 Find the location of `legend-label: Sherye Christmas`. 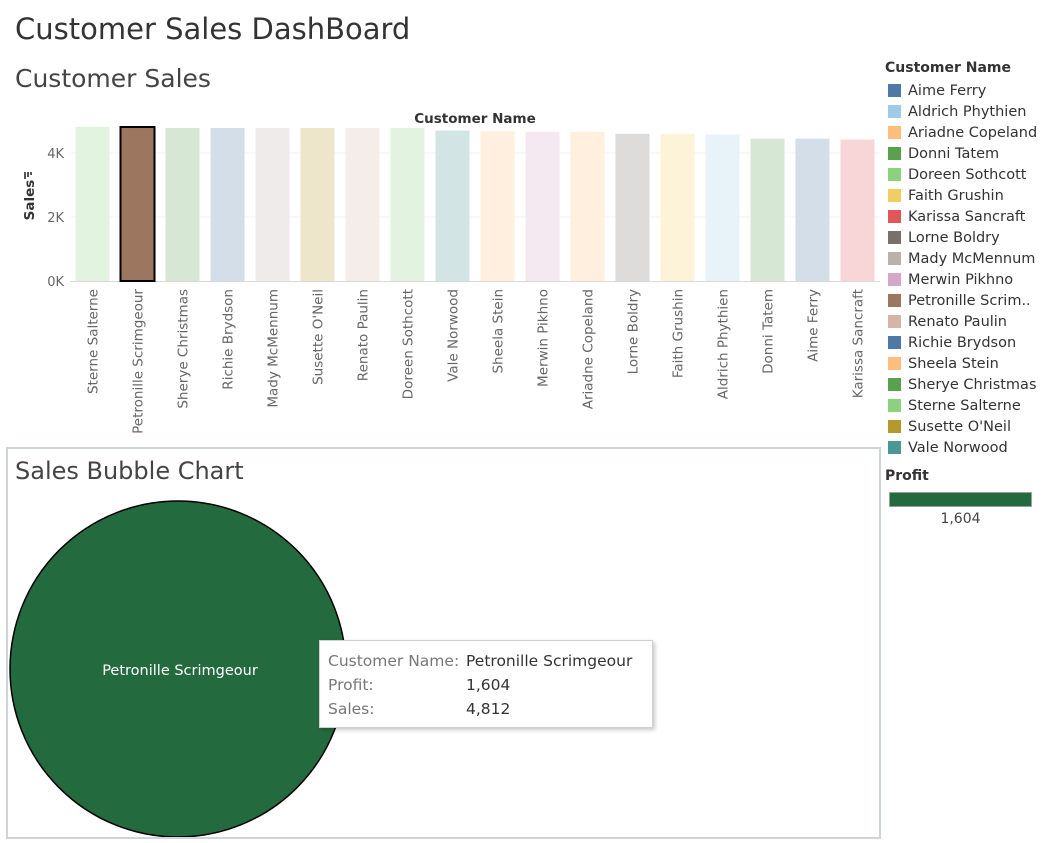

legend-label: Sherye Christmas is located at coordinates (972, 384).